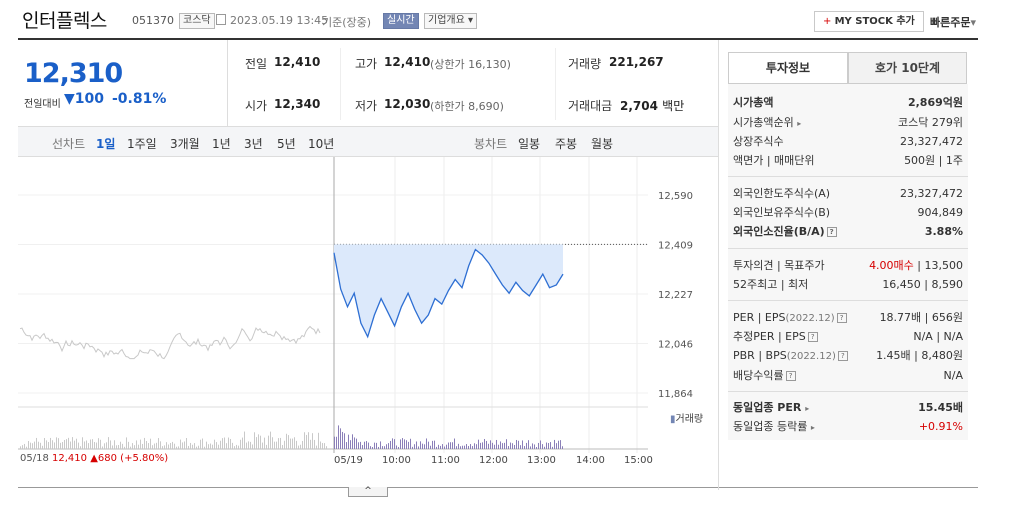 The image size is (1011, 510). Describe the element at coordinates (848, 123) in the screenshot. I see `rank-row: 시가총액순위 ▸ 코스닥 279위` at that location.